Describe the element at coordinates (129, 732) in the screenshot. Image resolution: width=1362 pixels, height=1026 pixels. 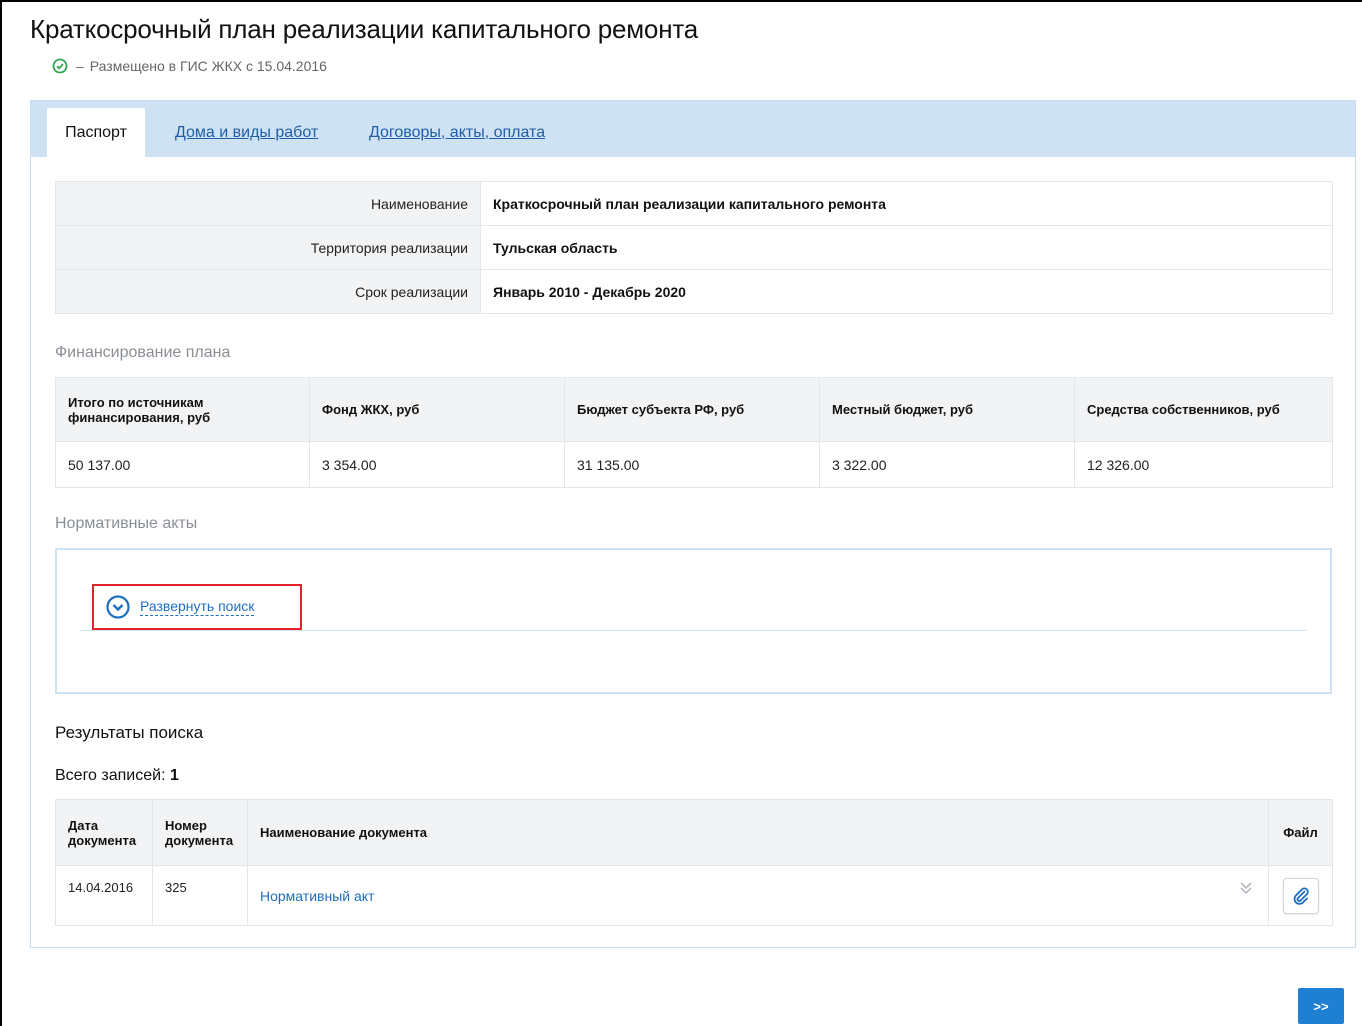
I see `results-title: Результаты поиска` at that location.